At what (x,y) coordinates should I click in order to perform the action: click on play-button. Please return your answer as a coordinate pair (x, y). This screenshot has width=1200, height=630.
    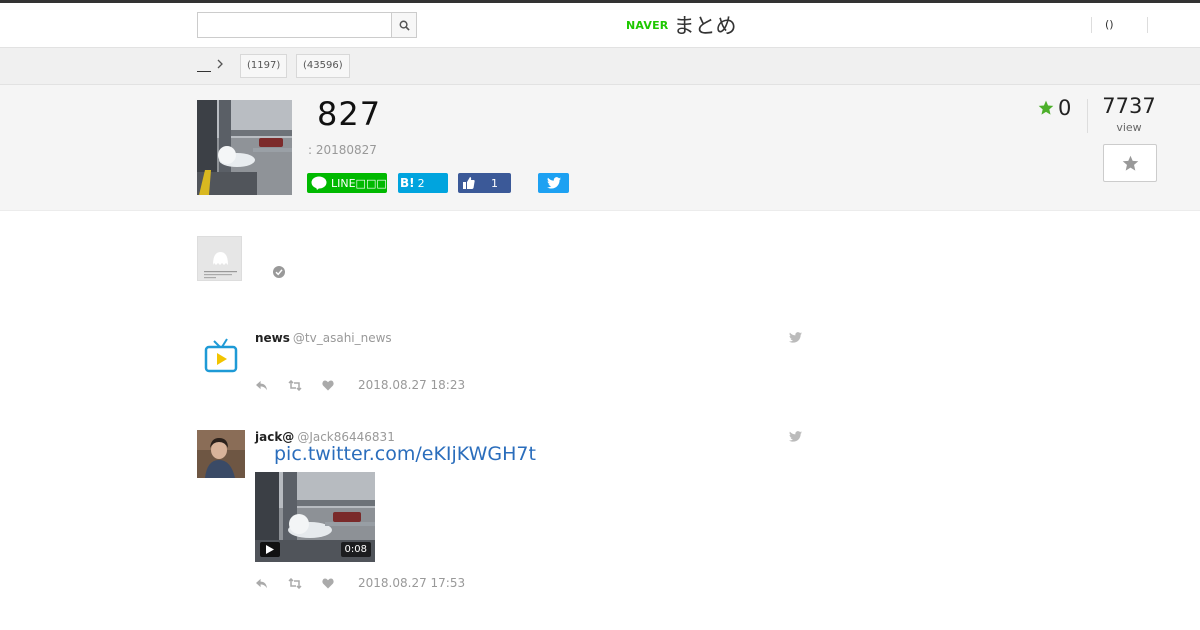
    Looking at the image, I should click on (270, 549).